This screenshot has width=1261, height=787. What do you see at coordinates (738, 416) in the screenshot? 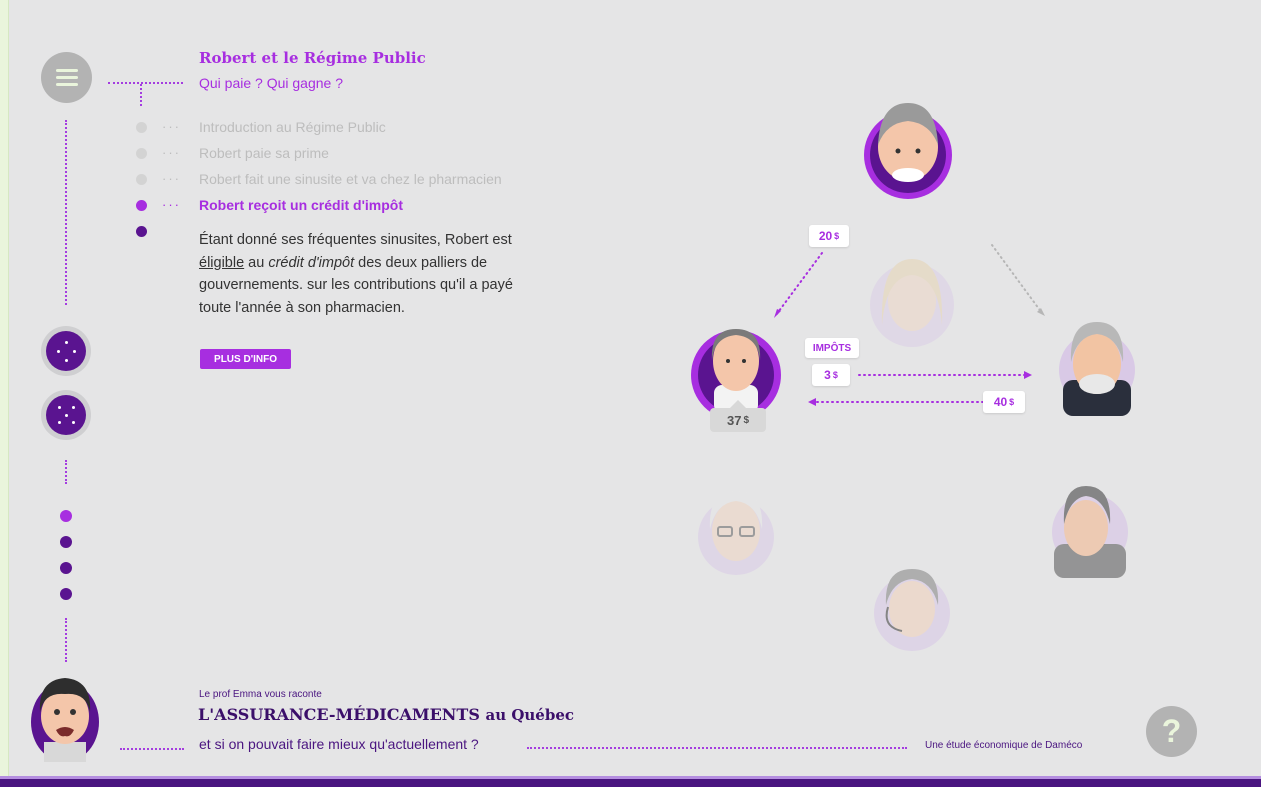
I see `robert-price-badge: 37 $` at bounding box center [738, 416].